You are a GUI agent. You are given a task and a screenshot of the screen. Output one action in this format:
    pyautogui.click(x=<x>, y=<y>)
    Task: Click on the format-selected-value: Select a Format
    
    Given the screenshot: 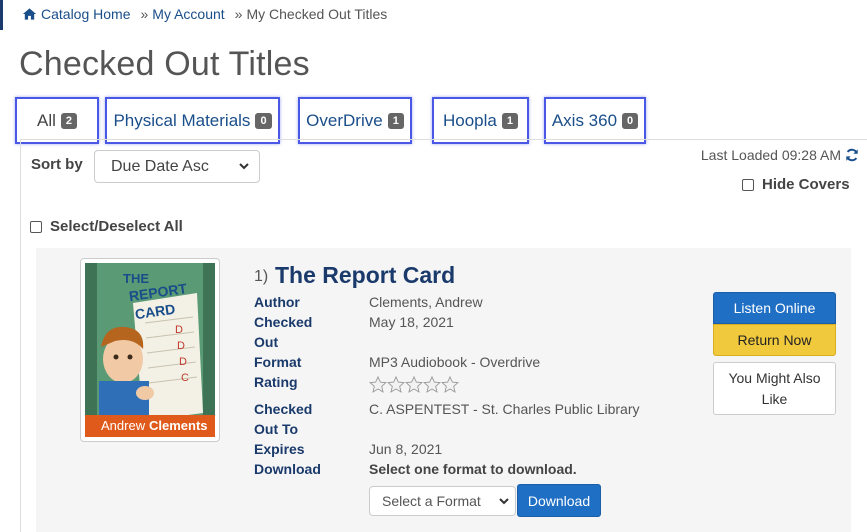 What is the action you would take?
    pyautogui.click(x=431, y=501)
    